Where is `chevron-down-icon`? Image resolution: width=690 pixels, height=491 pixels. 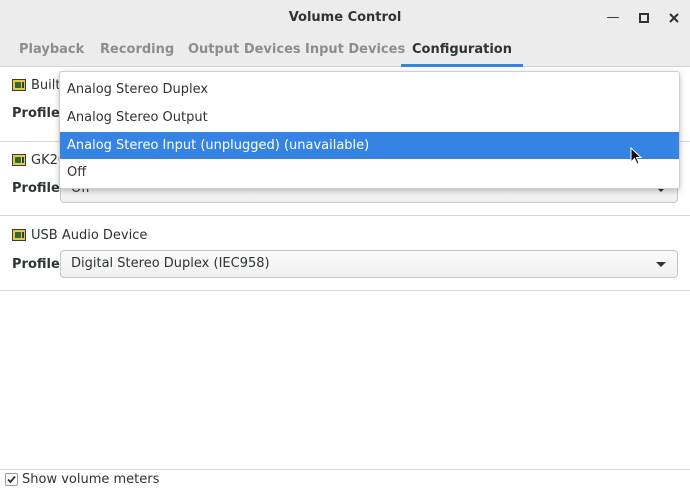 chevron-down-icon is located at coordinates (661, 264).